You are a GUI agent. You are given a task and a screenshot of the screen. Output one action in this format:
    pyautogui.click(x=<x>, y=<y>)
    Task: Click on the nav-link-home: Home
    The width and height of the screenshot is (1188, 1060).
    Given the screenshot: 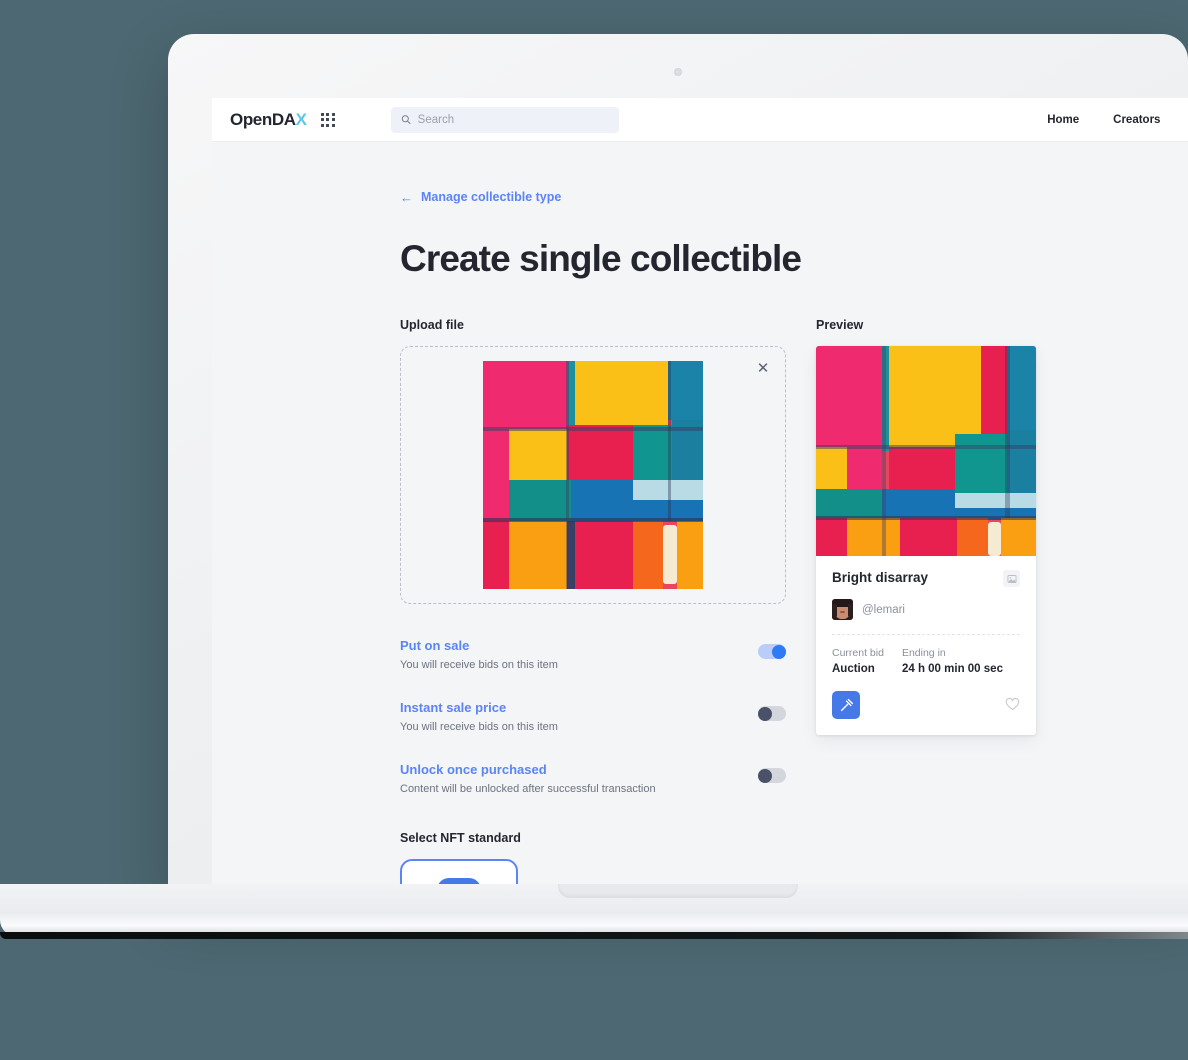 What is the action you would take?
    pyautogui.click(x=1063, y=120)
    